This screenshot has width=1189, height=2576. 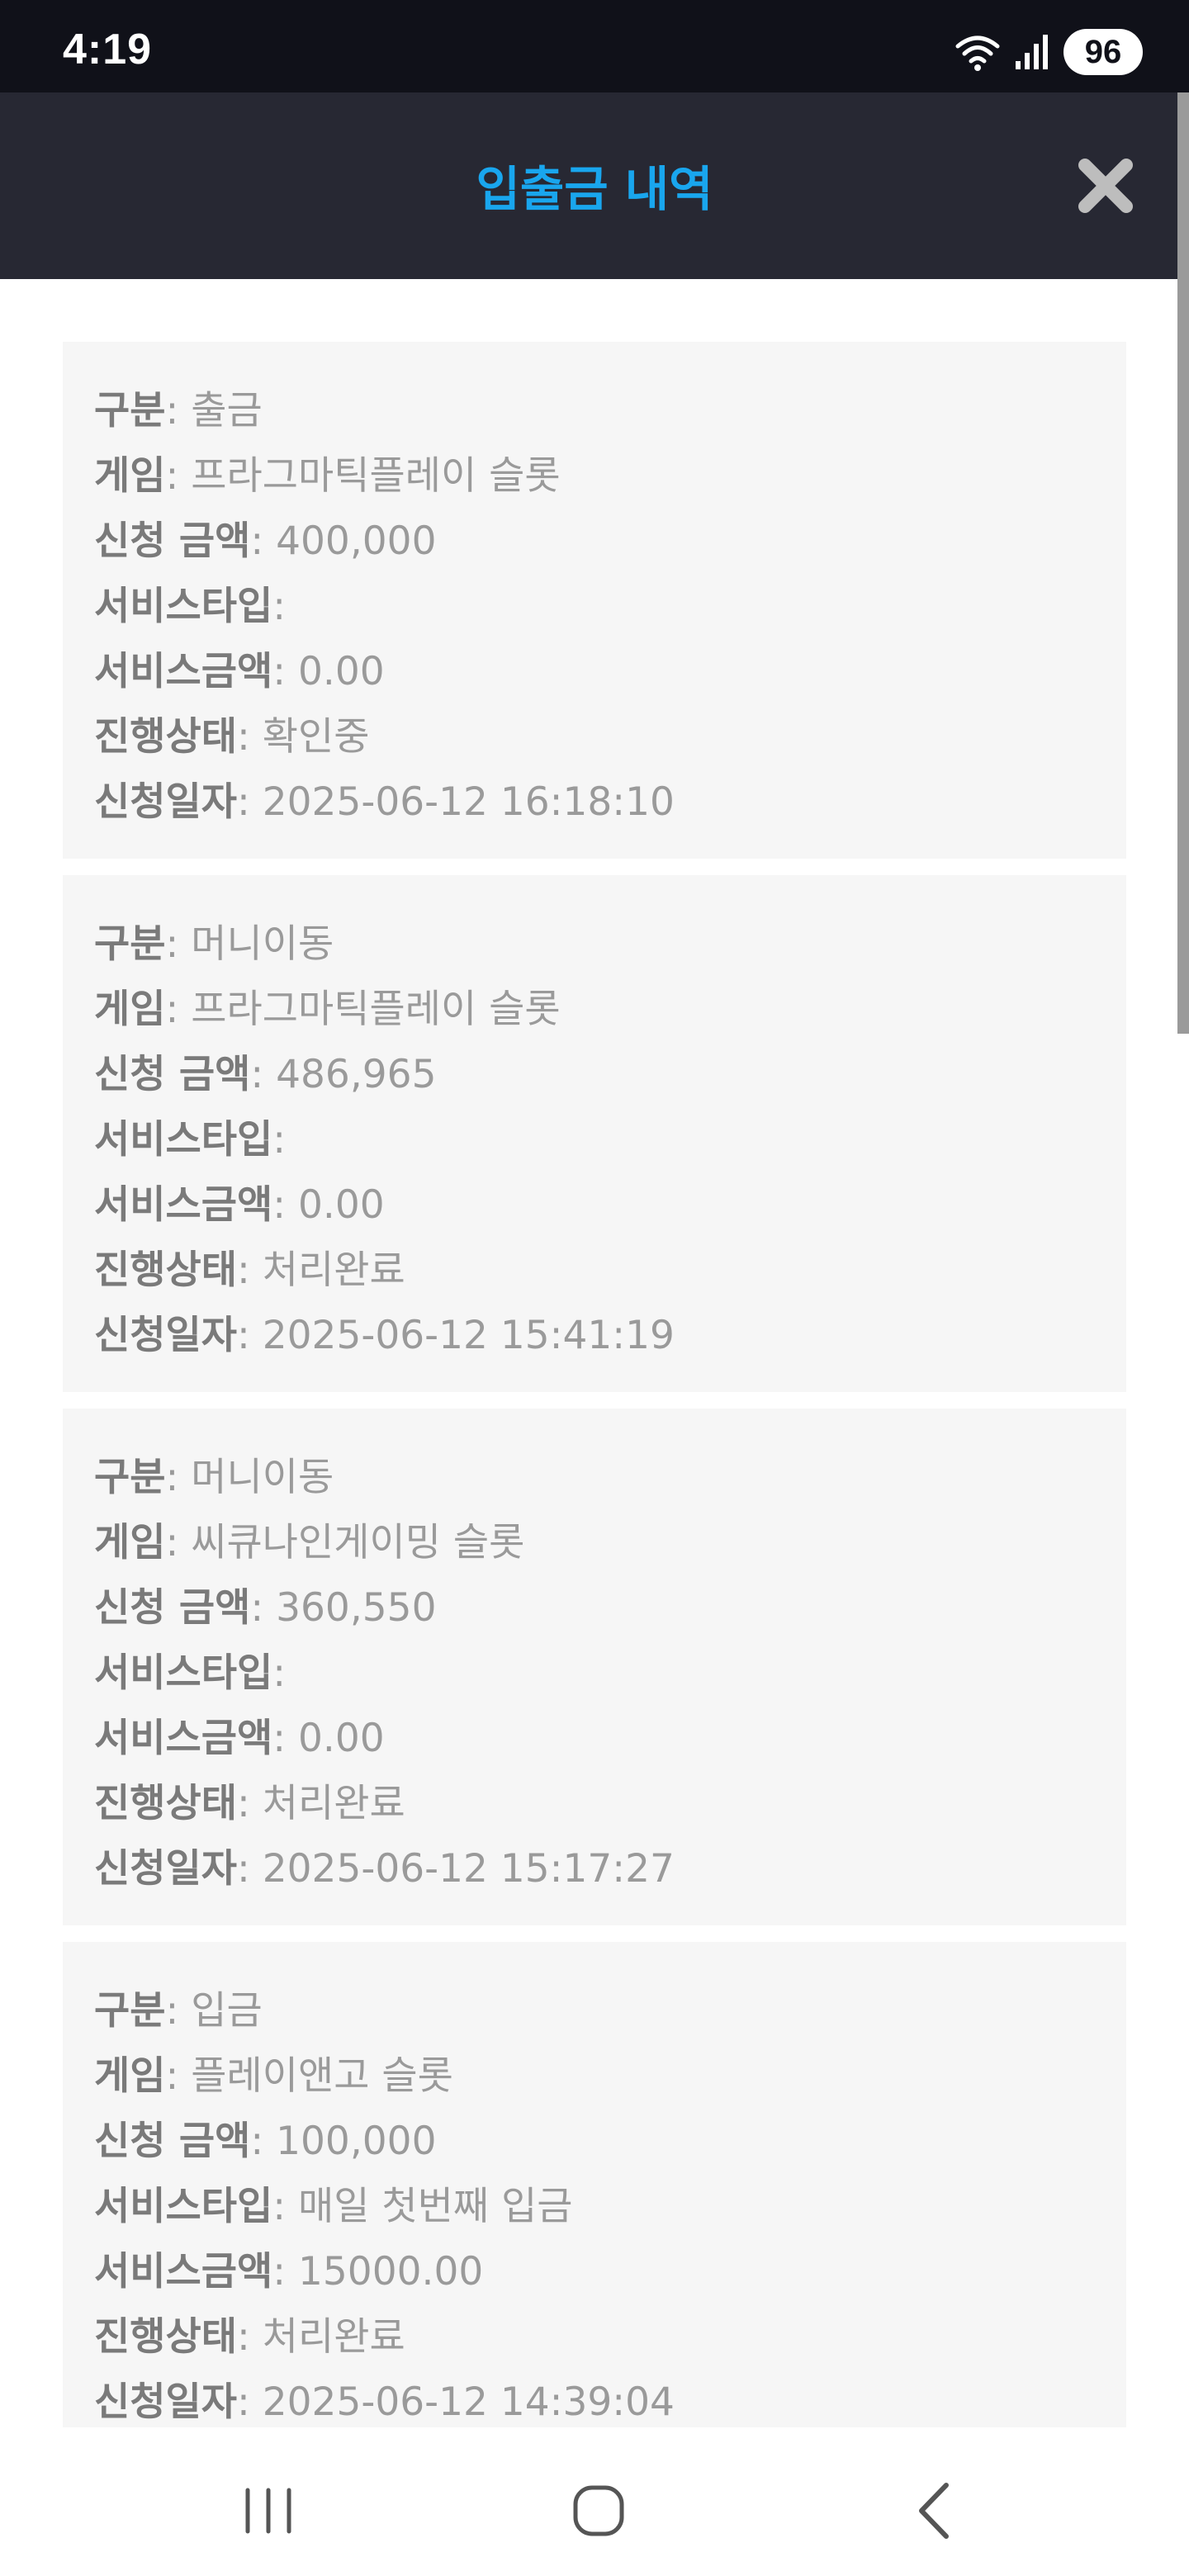 I want to click on game-row: 게임: 플레이앤고 슬롯, so click(x=273, y=2076).